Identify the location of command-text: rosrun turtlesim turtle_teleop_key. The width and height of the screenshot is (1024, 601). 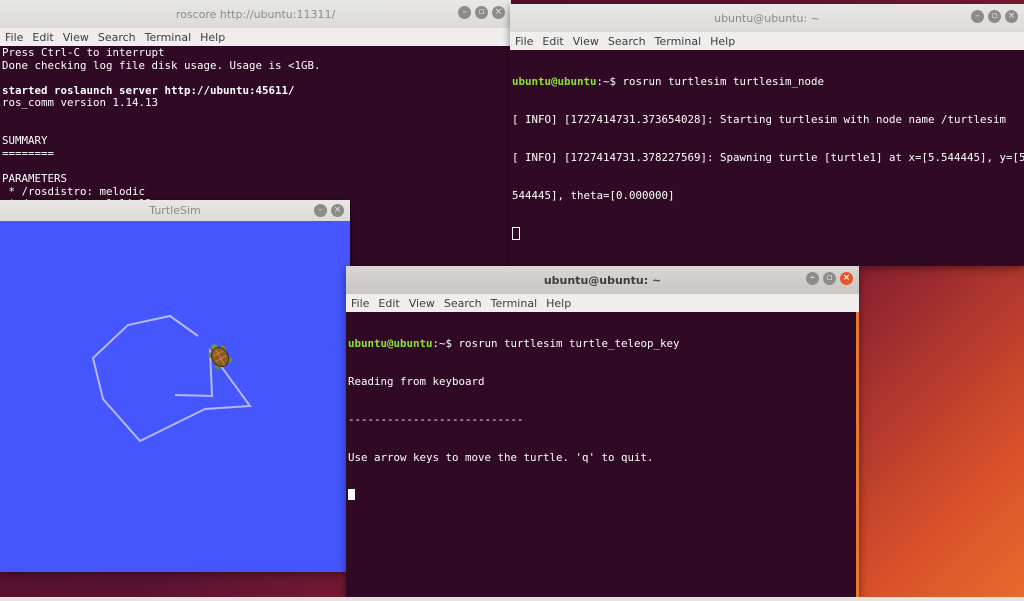
(569, 344).